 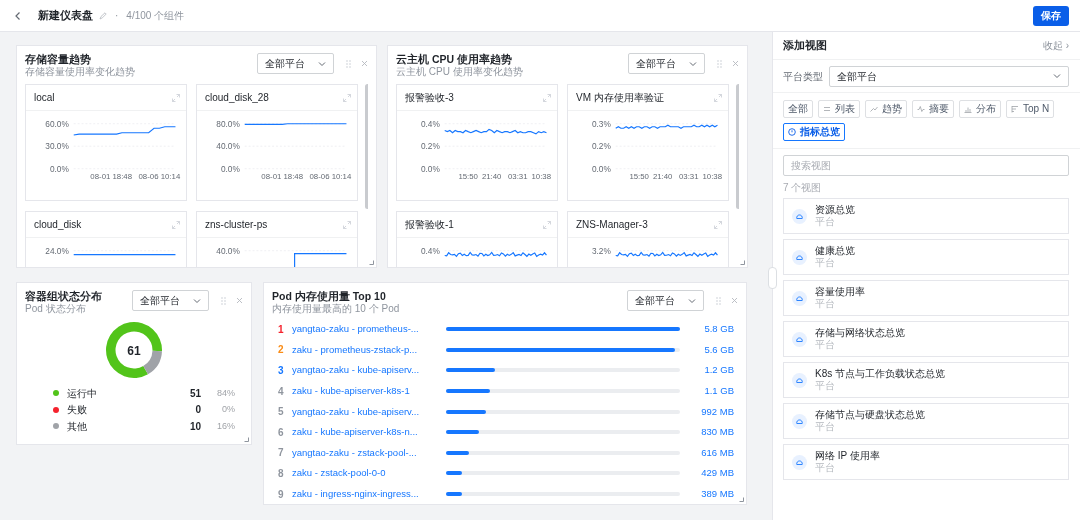 What do you see at coordinates (886, 109) in the screenshot?
I see `filter-chip: 趋势` at bounding box center [886, 109].